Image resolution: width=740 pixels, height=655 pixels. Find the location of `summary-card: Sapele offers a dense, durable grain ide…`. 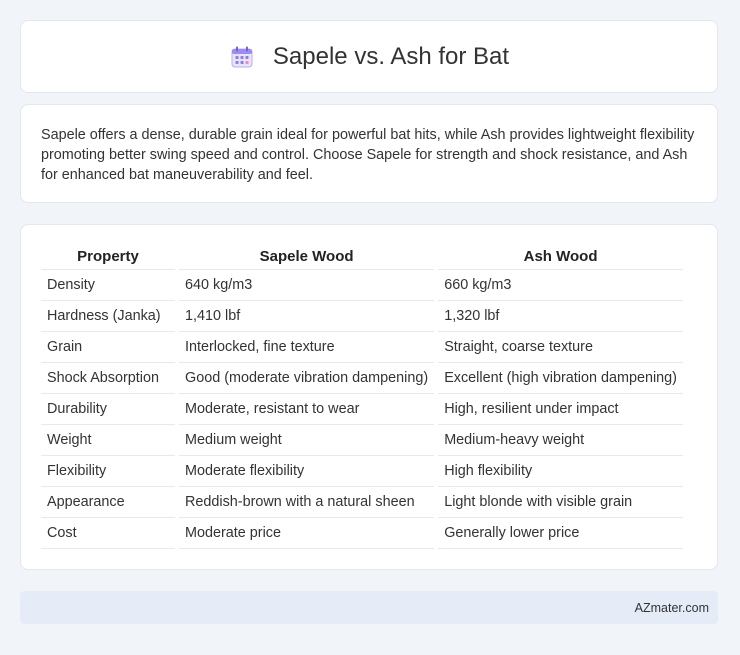

summary-card: Sapele offers a dense, durable grain ide… is located at coordinates (369, 153).